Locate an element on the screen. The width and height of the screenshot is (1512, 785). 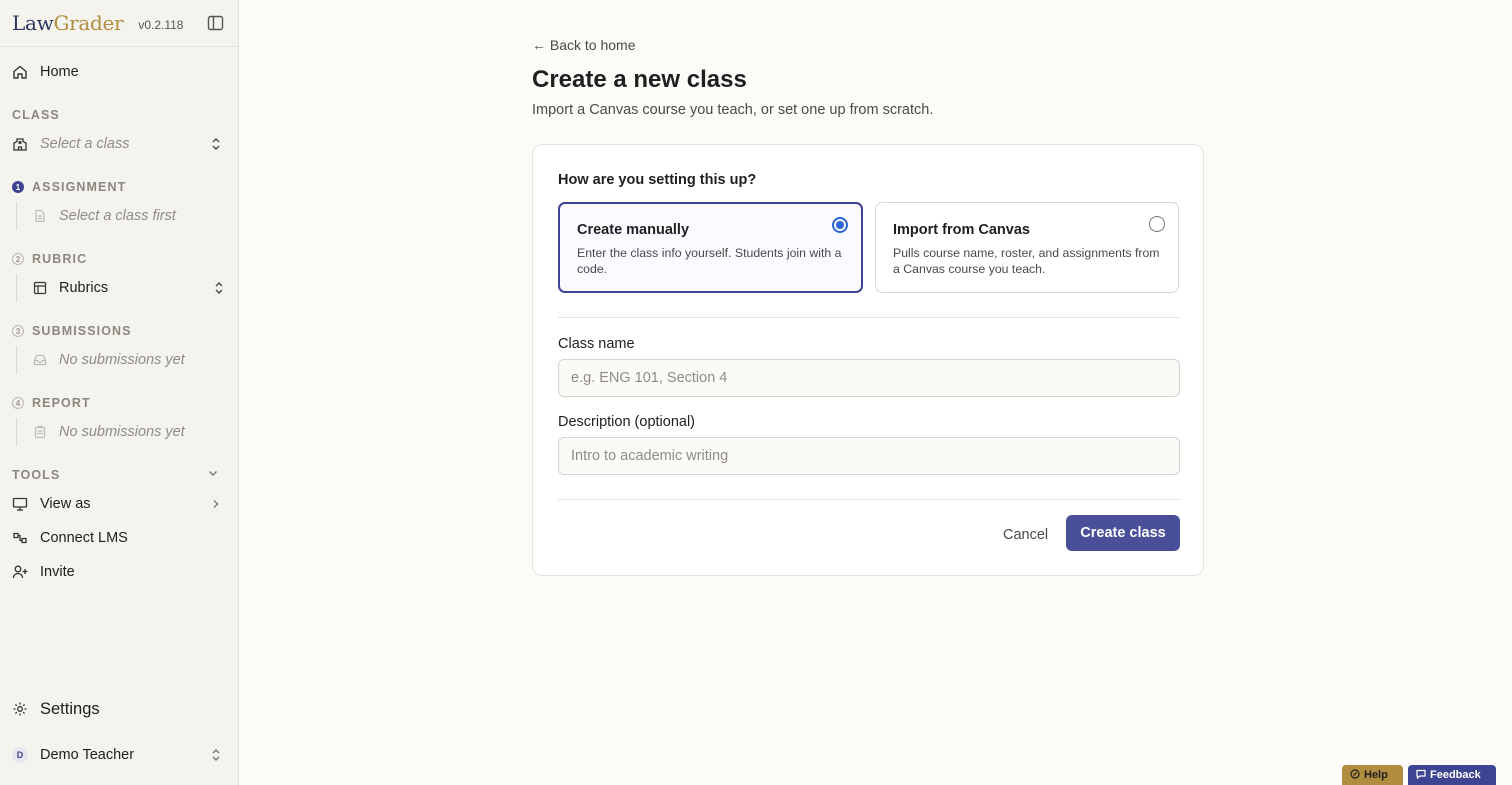
section-label-text: REPORT is located at coordinates (61, 403).